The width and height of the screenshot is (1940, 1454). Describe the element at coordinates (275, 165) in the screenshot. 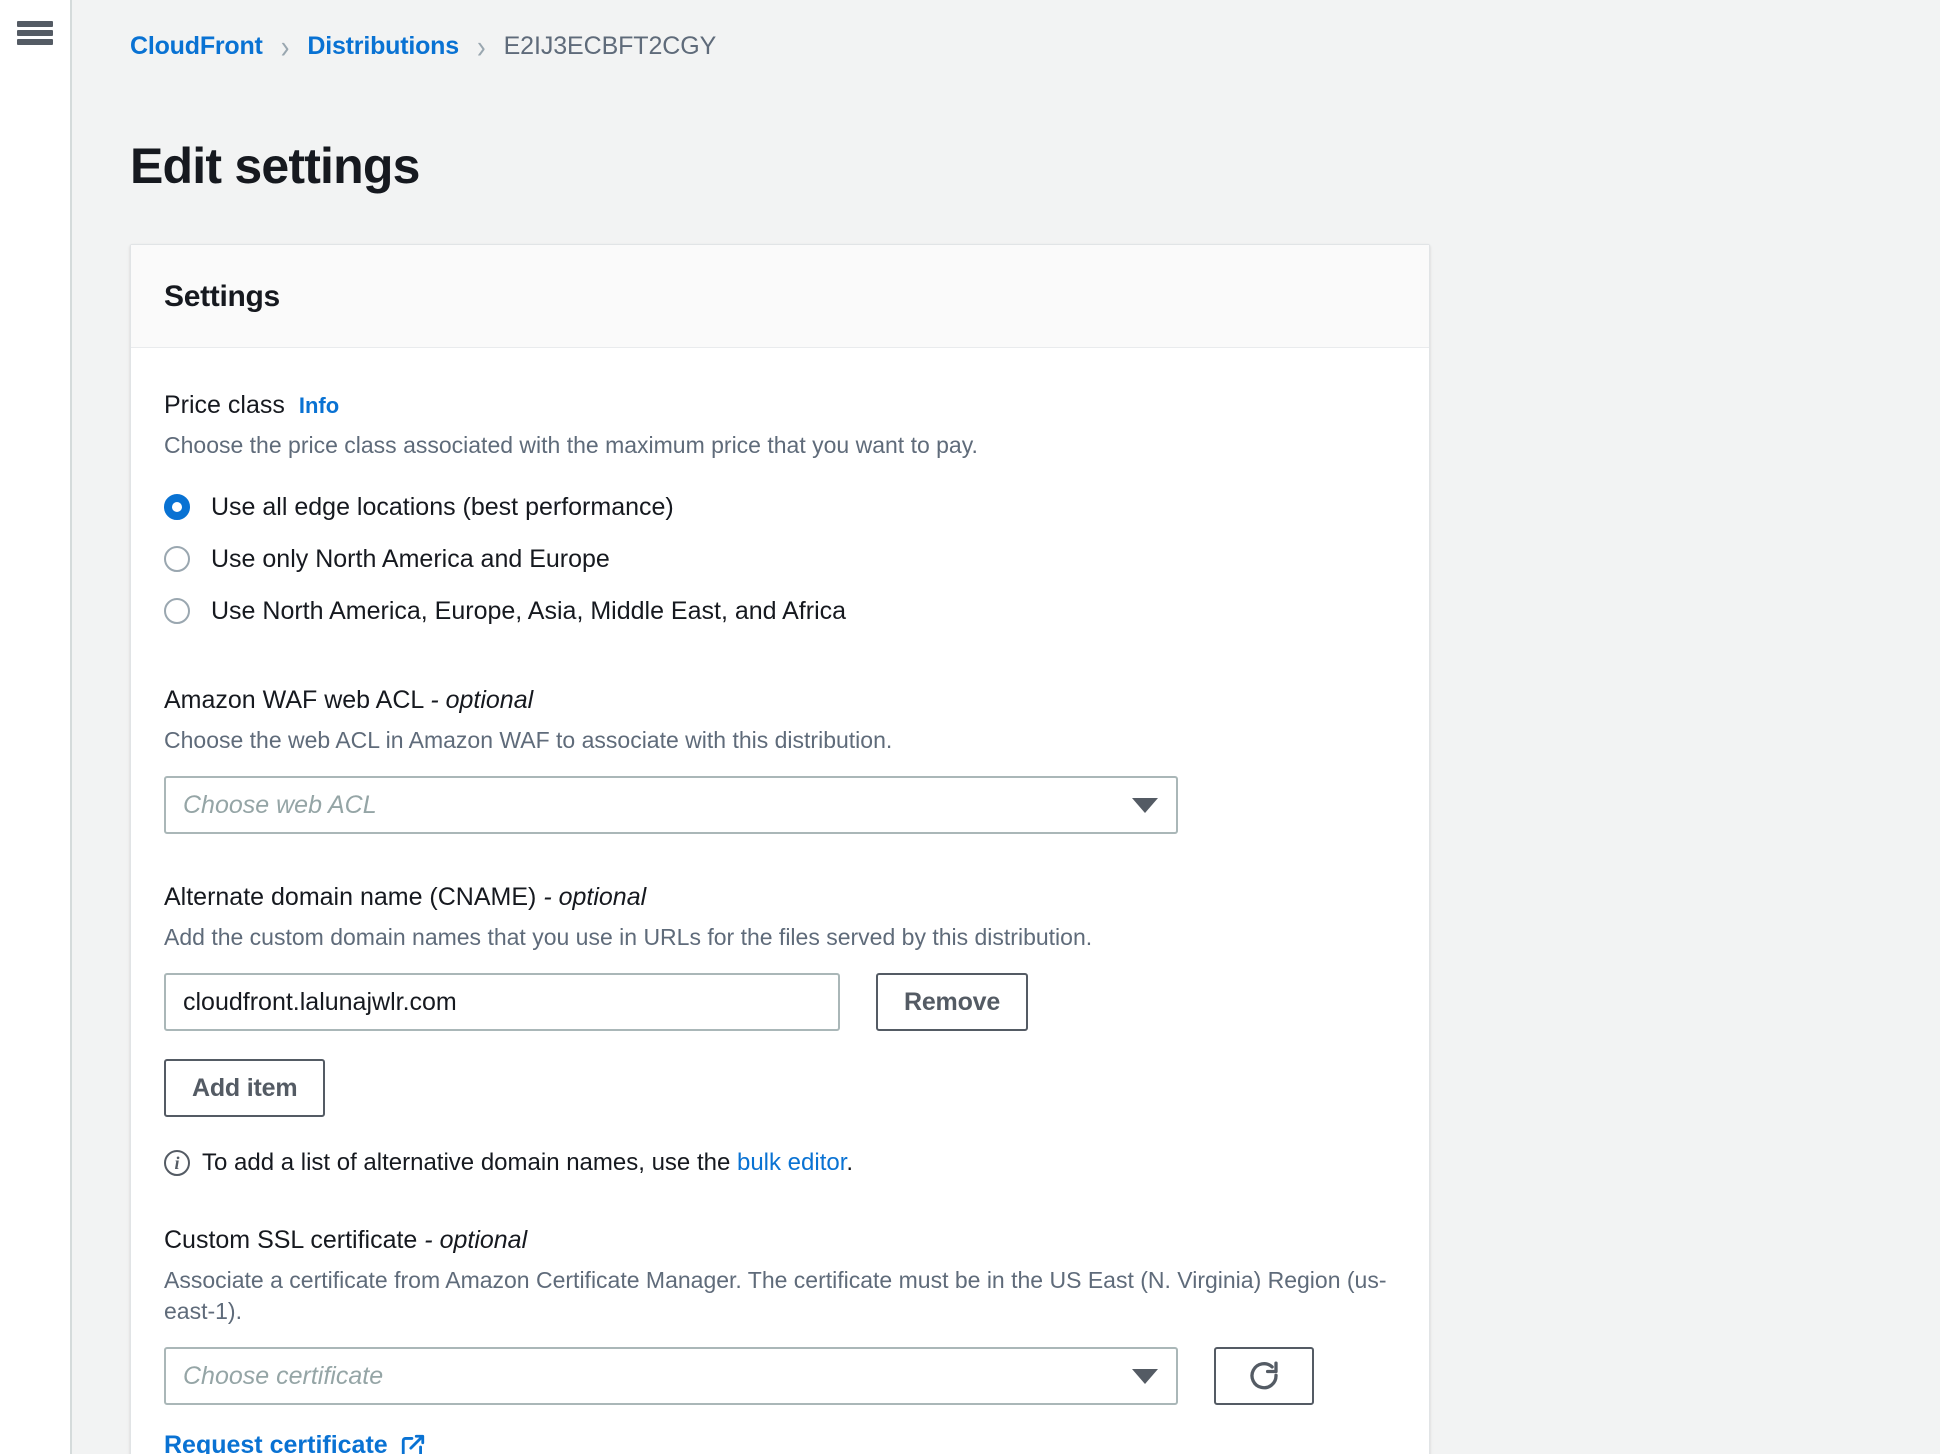

I see `page-title: Edit settings` at that location.